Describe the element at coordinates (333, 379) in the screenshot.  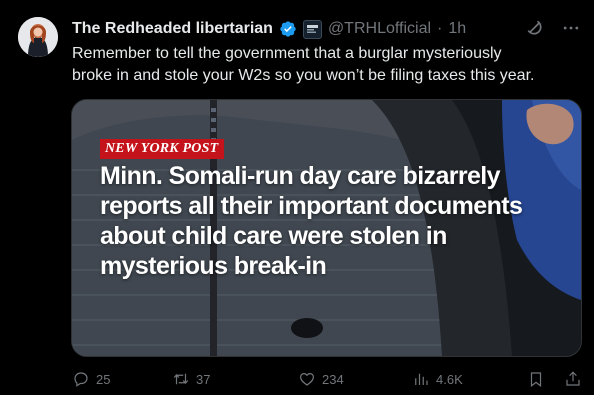
I see `like-count: 234` at that location.